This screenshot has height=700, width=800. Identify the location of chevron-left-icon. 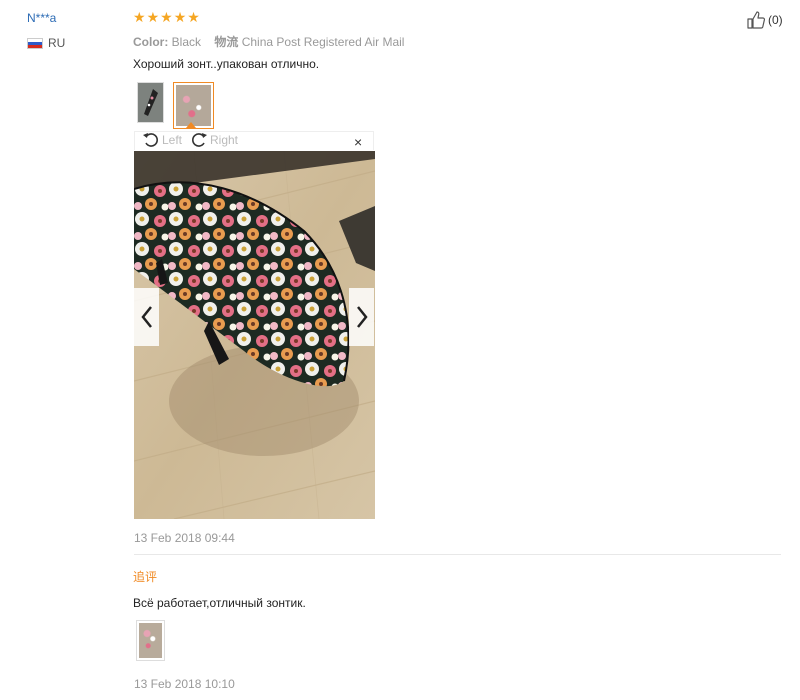
(146, 317).